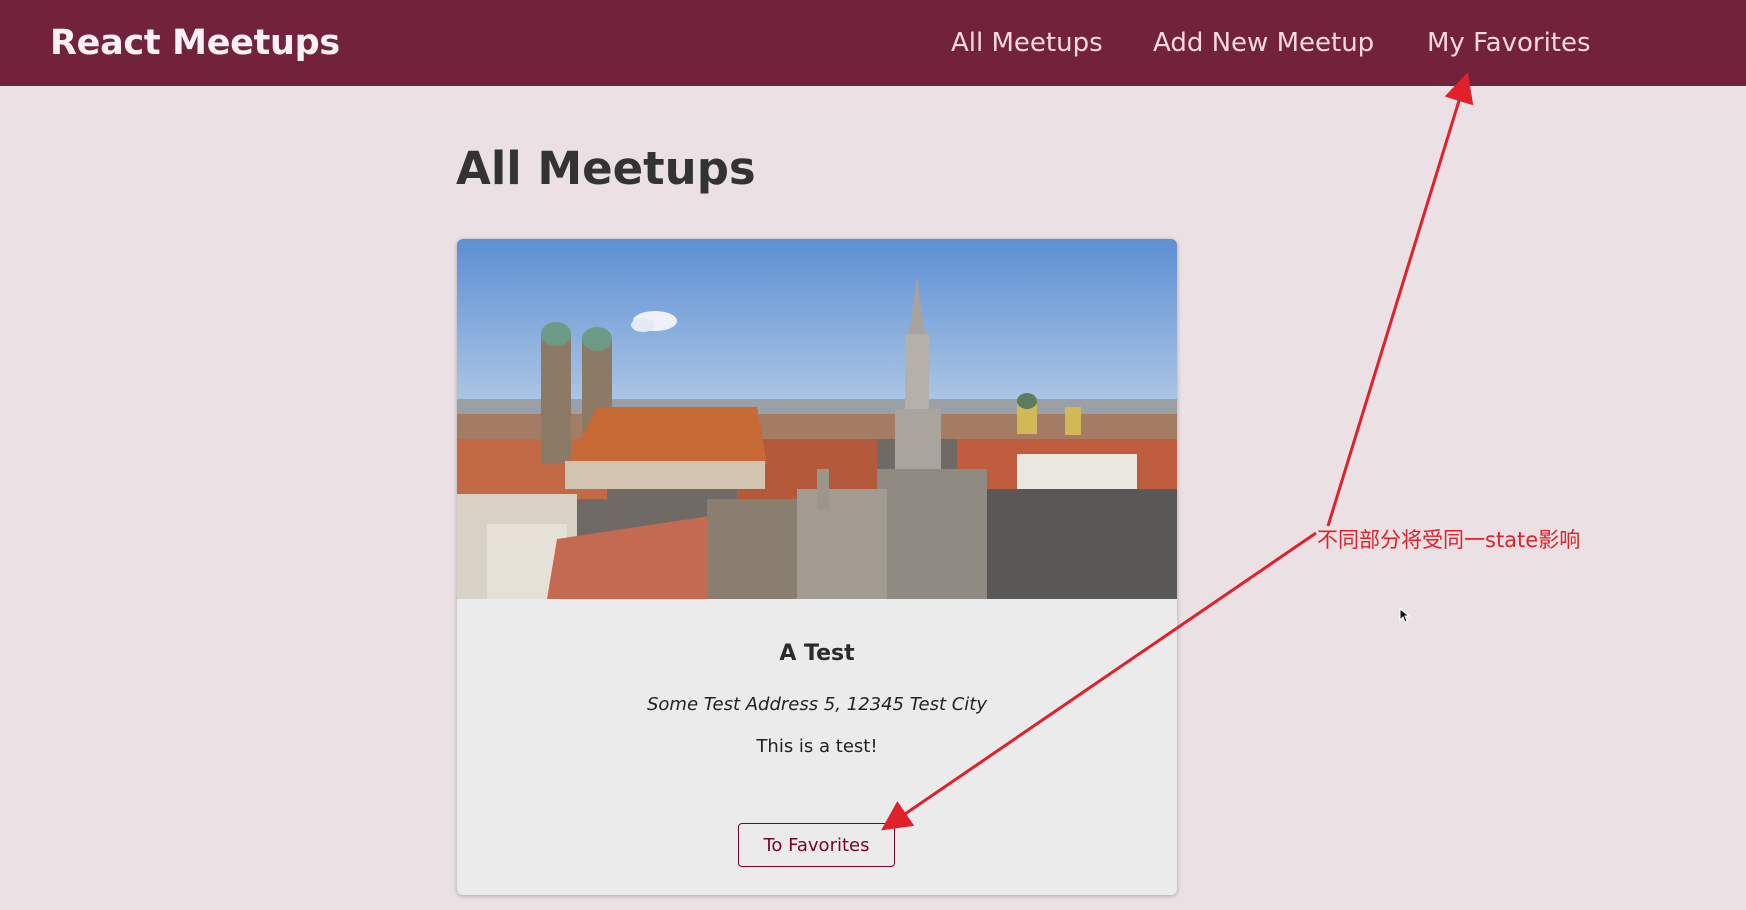  Describe the element at coordinates (1509, 43) in the screenshot. I see `nav-link-my-favorites: My Favorites` at that location.